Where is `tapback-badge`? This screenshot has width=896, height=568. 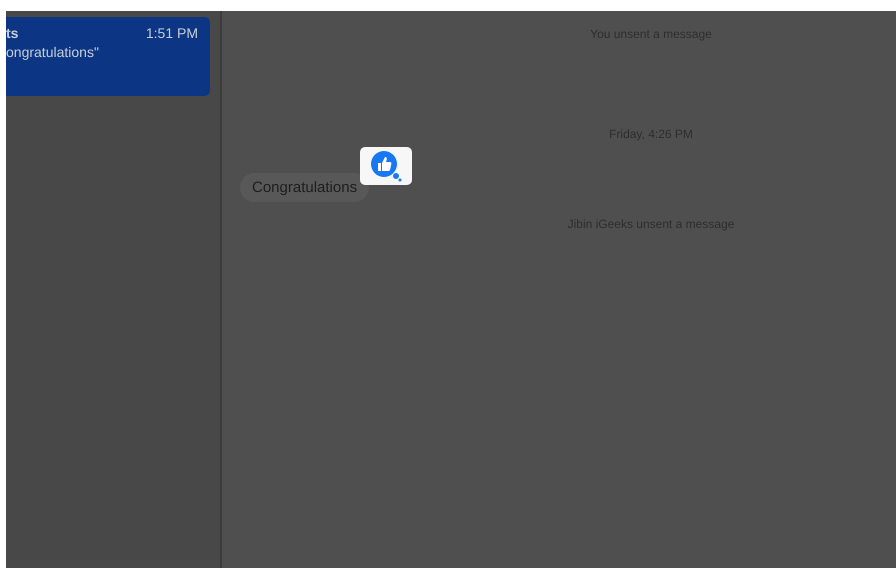
tapback-badge is located at coordinates (386, 166).